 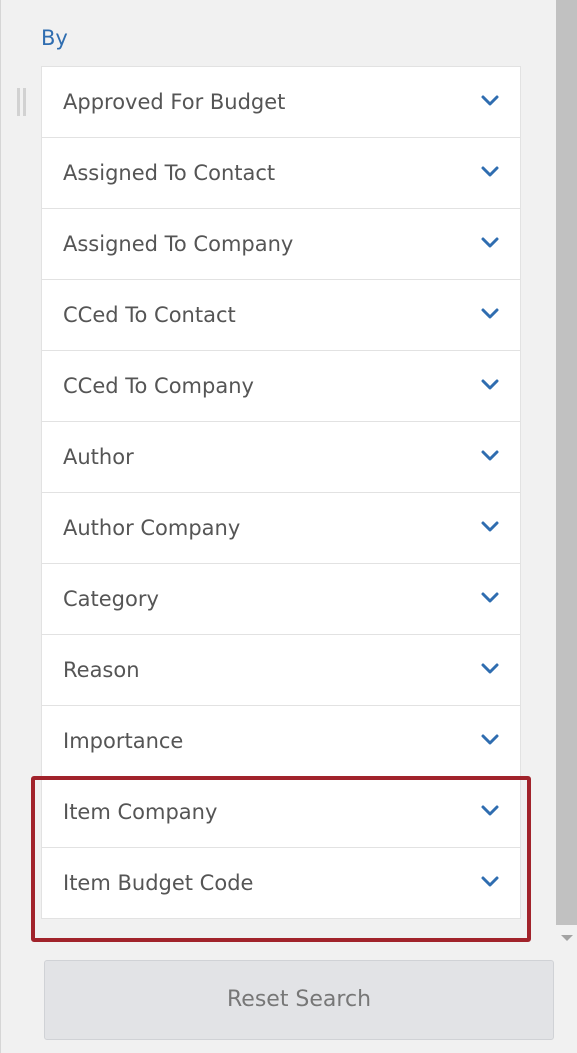 I want to click on filter-reason: Reason, so click(x=281, y=670).